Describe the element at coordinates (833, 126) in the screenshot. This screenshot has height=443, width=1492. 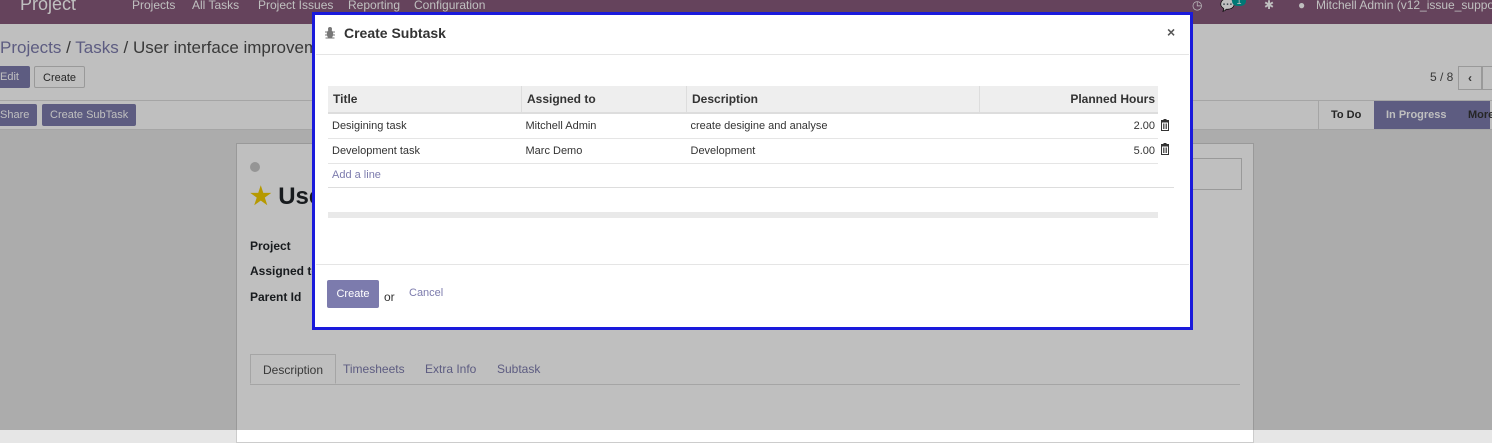
I see `cell-description: create desigine and analyse` at that location.